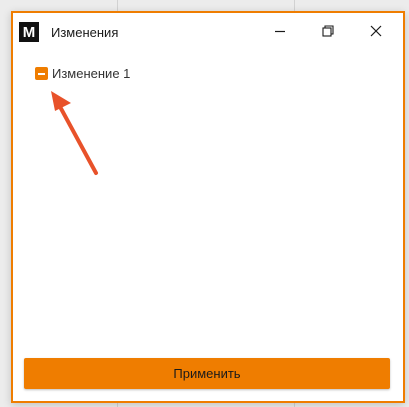 This screenshot has height=407, width=409. What do you see at coordinates (85, 32) in the screenshot?
I see `window-title: Изменения` at bounding box center [85, 32].